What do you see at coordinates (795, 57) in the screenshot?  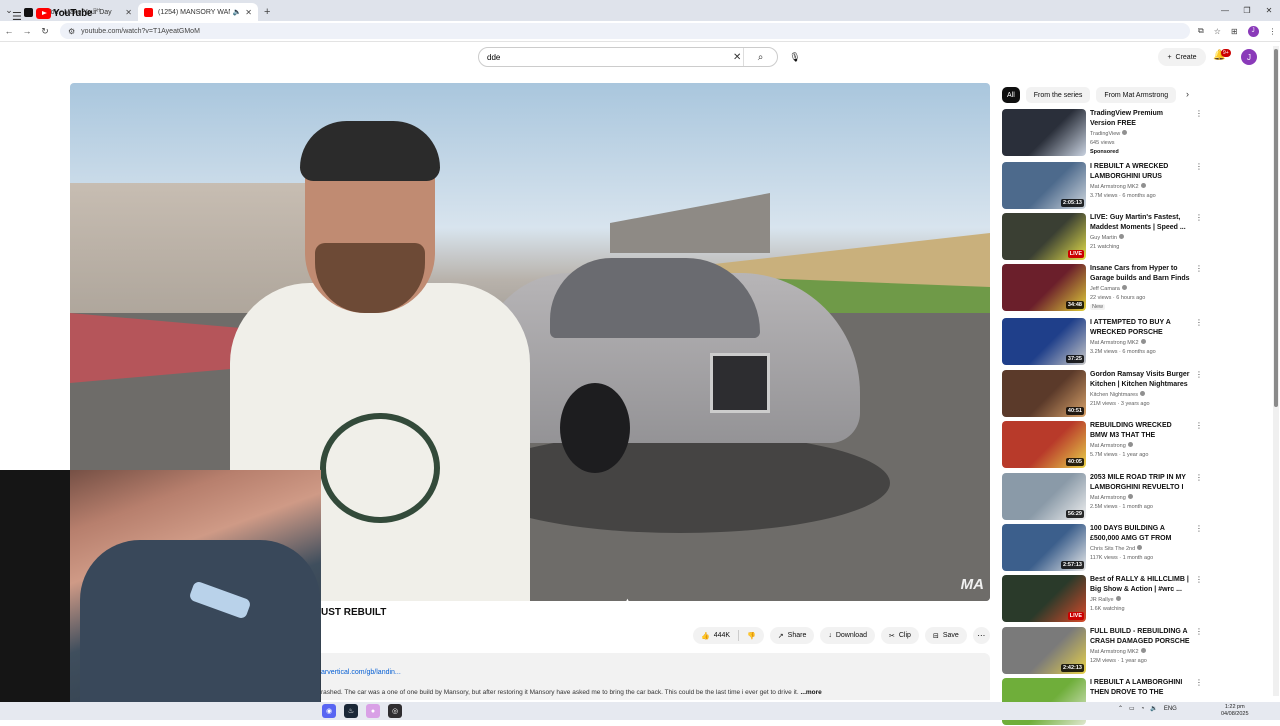 I see `voice-search-mic-icon: 🎙` at bounding box center [795, 57].